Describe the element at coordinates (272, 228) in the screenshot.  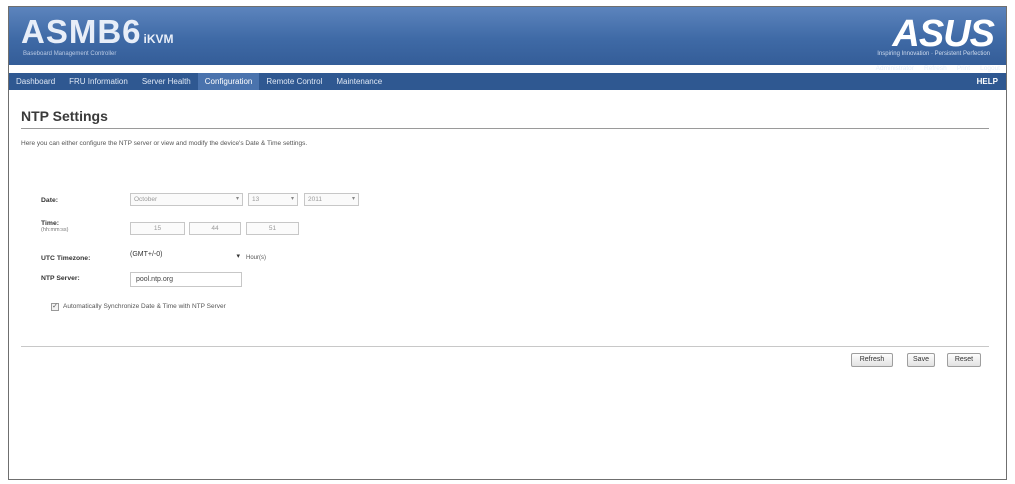
I see `second-input: 51` at that location.